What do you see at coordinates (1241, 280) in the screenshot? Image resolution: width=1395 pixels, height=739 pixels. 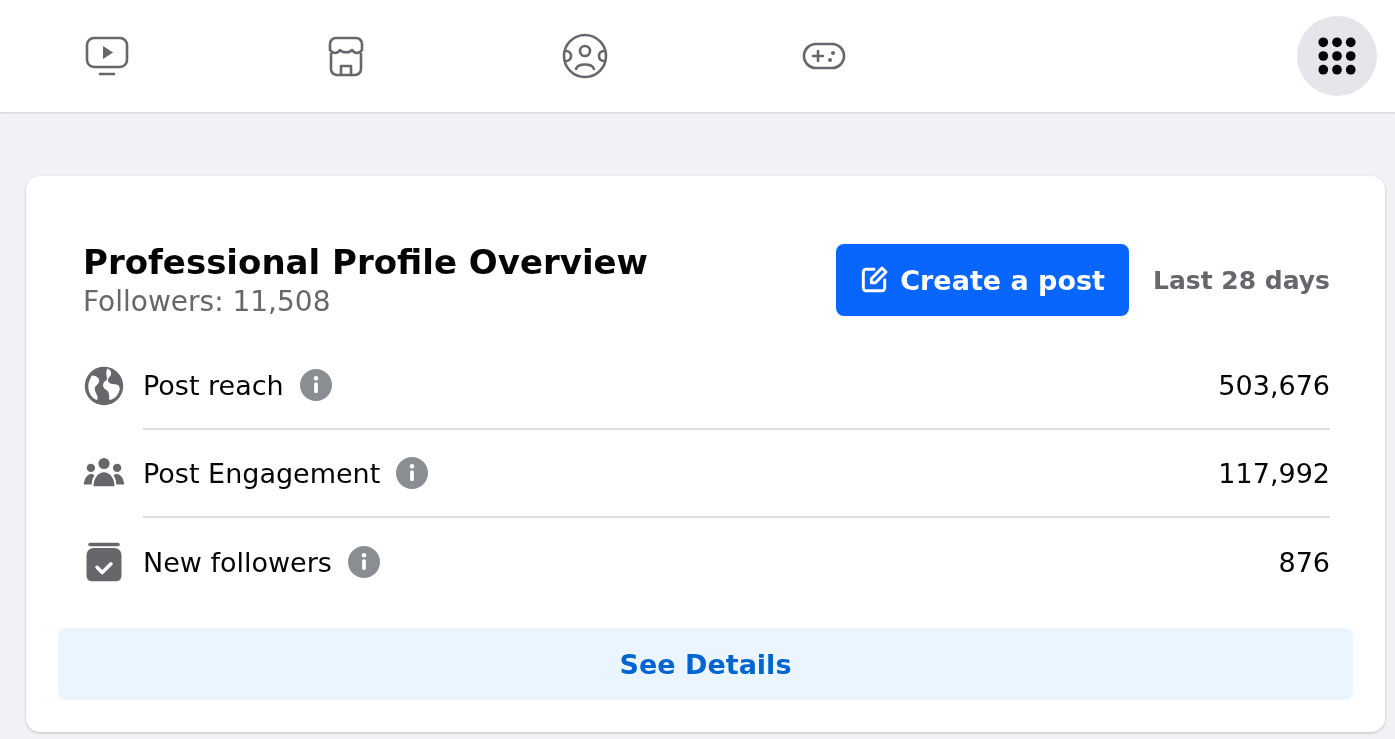 I see `period-filter: Last 28 days` at bounding box center [1241, 280].